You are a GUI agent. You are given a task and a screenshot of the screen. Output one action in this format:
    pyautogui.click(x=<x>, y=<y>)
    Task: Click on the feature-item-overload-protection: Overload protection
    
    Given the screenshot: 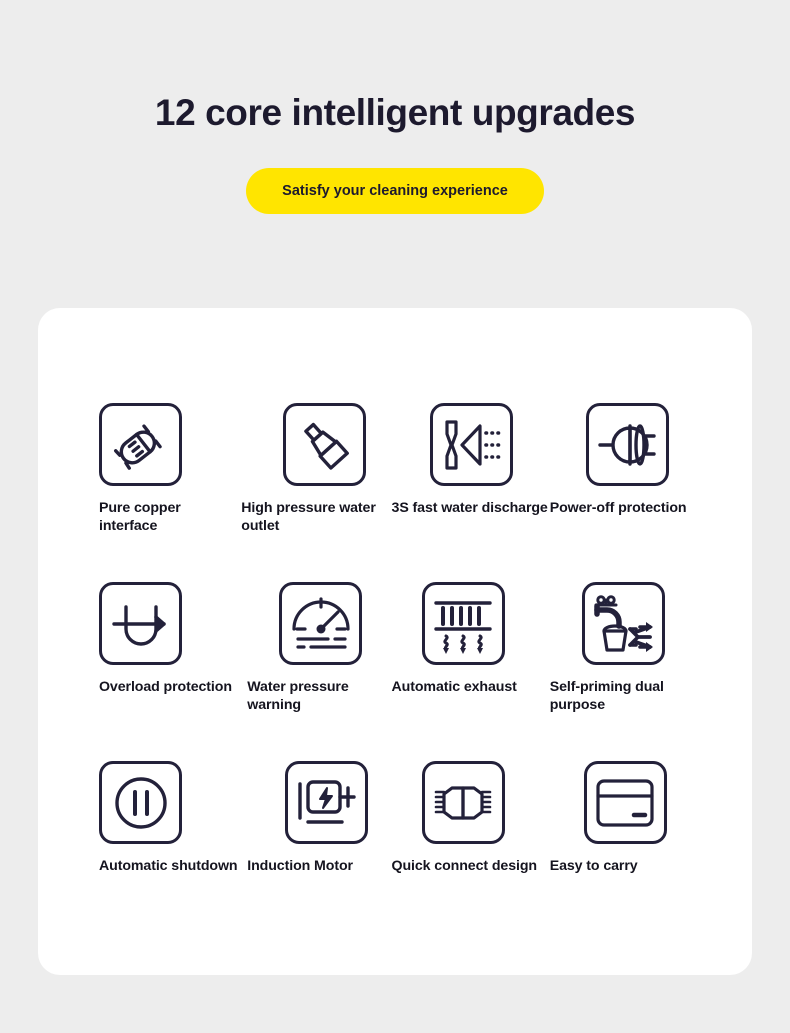 What is the action you would take?
    pyautogui.click(x=167, y=671)
    